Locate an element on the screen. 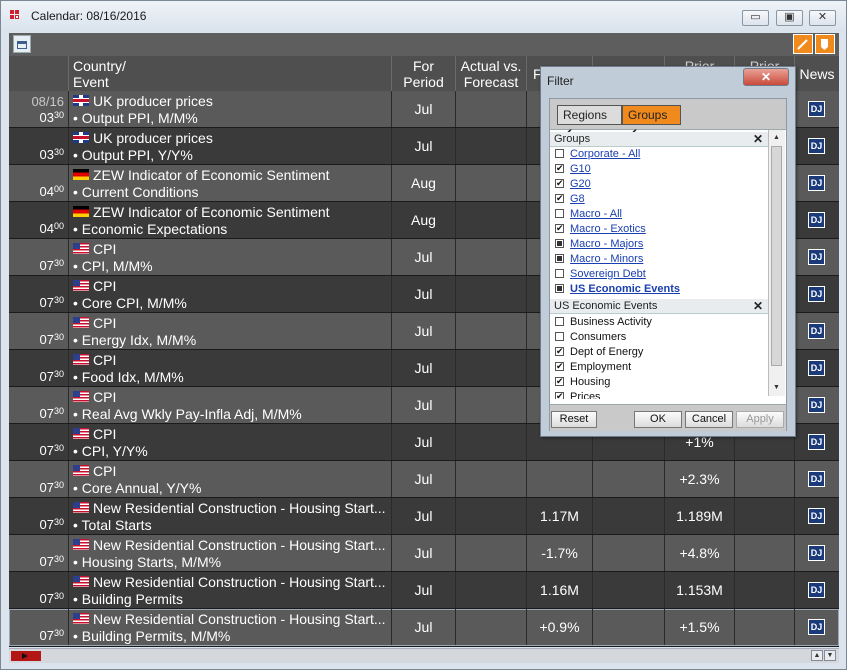 The width and height of the screenshot is (847, 670). group-checkbox: G10 is located at coordinates (573, 170).